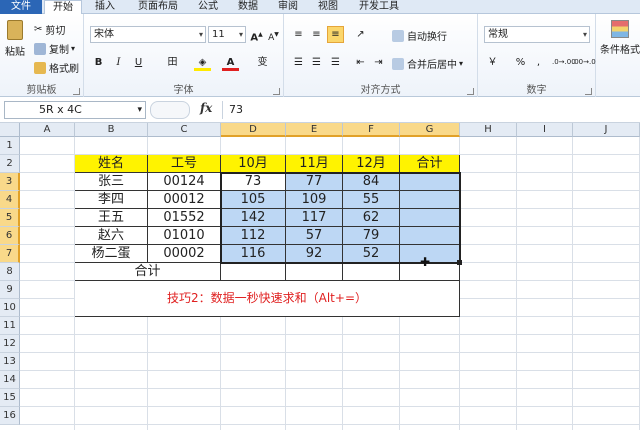 This screenshot has height=430, width=640. What do you see at coordinates (429, 110) in the screenshot?
I see `formula-input: 73` at bounding box center [429, 110].